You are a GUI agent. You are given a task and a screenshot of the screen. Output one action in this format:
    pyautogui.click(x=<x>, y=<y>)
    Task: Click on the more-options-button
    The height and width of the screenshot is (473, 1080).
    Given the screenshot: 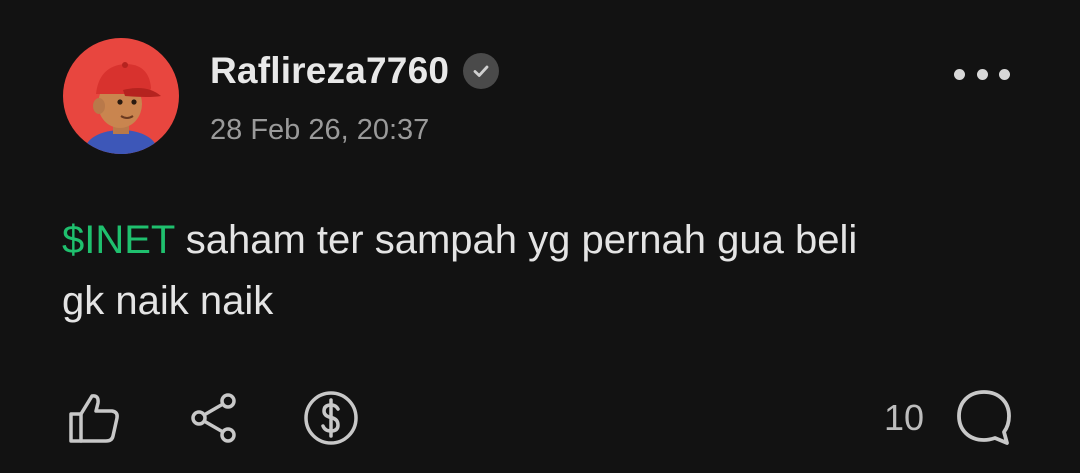 What is the action you would take?
    pyautogui.click(x=982, y=74)
    